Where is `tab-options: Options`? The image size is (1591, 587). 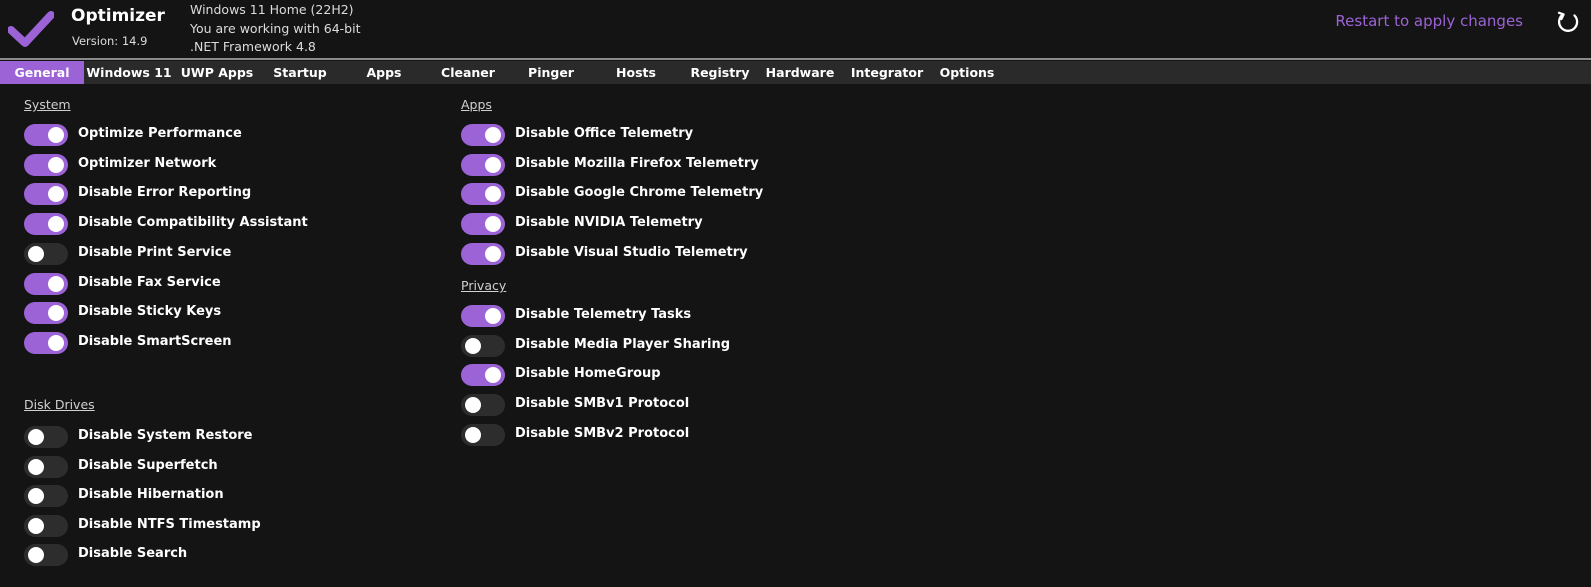
tab-options: Options is located at coordinates (967, 72).